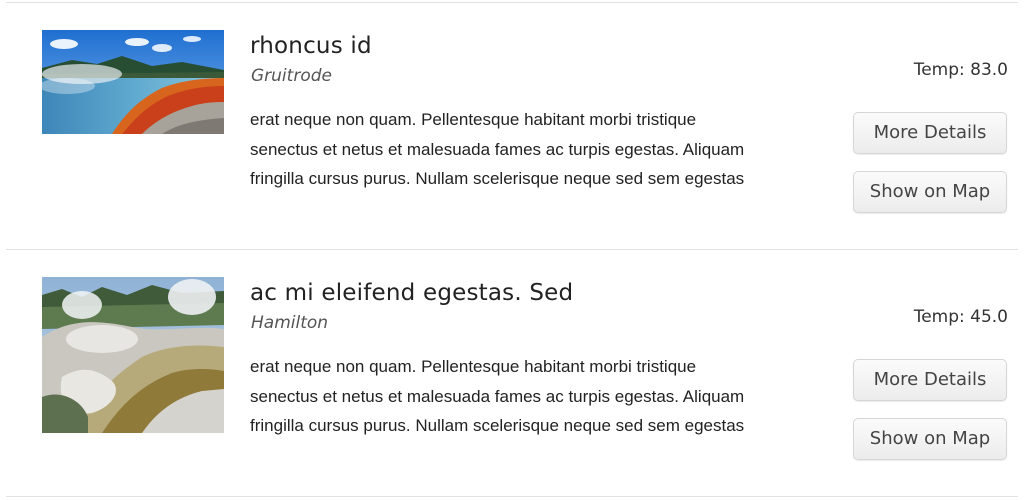 This screenshot has width=1024, height=500. I want to click on hot-spring-image, so click(133, 82).